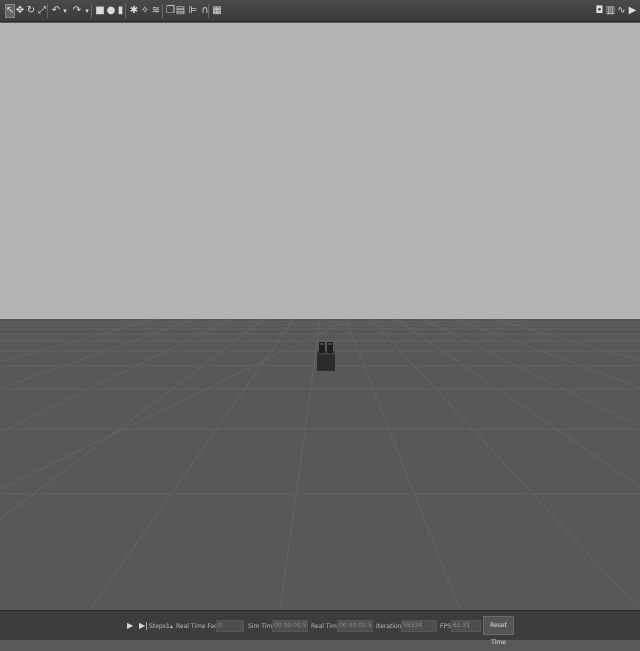 The image size is (640, 651). Describe the element at coordinates (320, 11) in the screenshot. I see `main-toolbar: ↖ ✥ ↻ ⤢ ↶ ▾ ↷ ▾ ■ ● ▮ ✱ ✧ ≋ ❐ ▤ ⊫ ∩ ▦ ◘ ▥ ∿ ▶` at that location.